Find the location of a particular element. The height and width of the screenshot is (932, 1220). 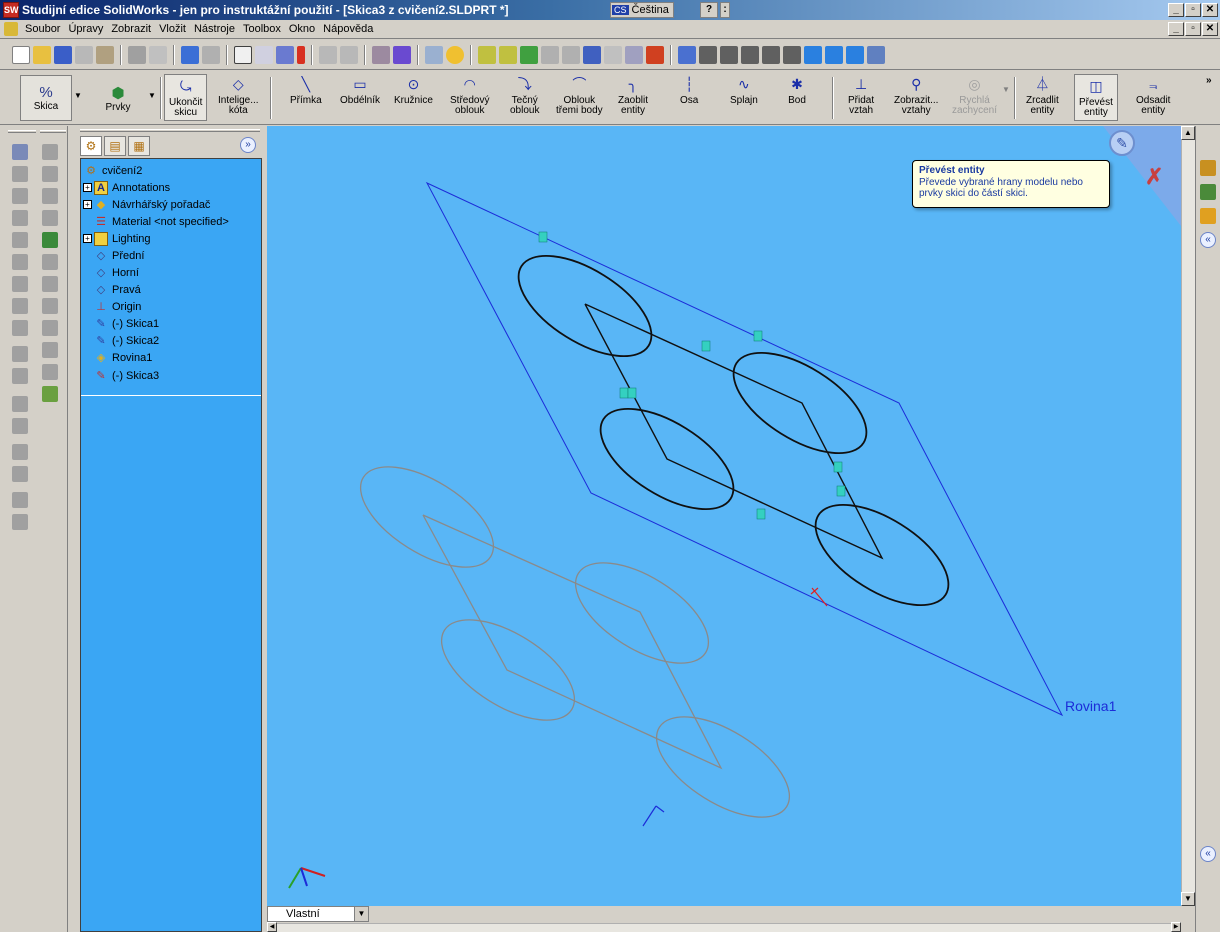

print-preview-icon is located at coordinates (105, 54).